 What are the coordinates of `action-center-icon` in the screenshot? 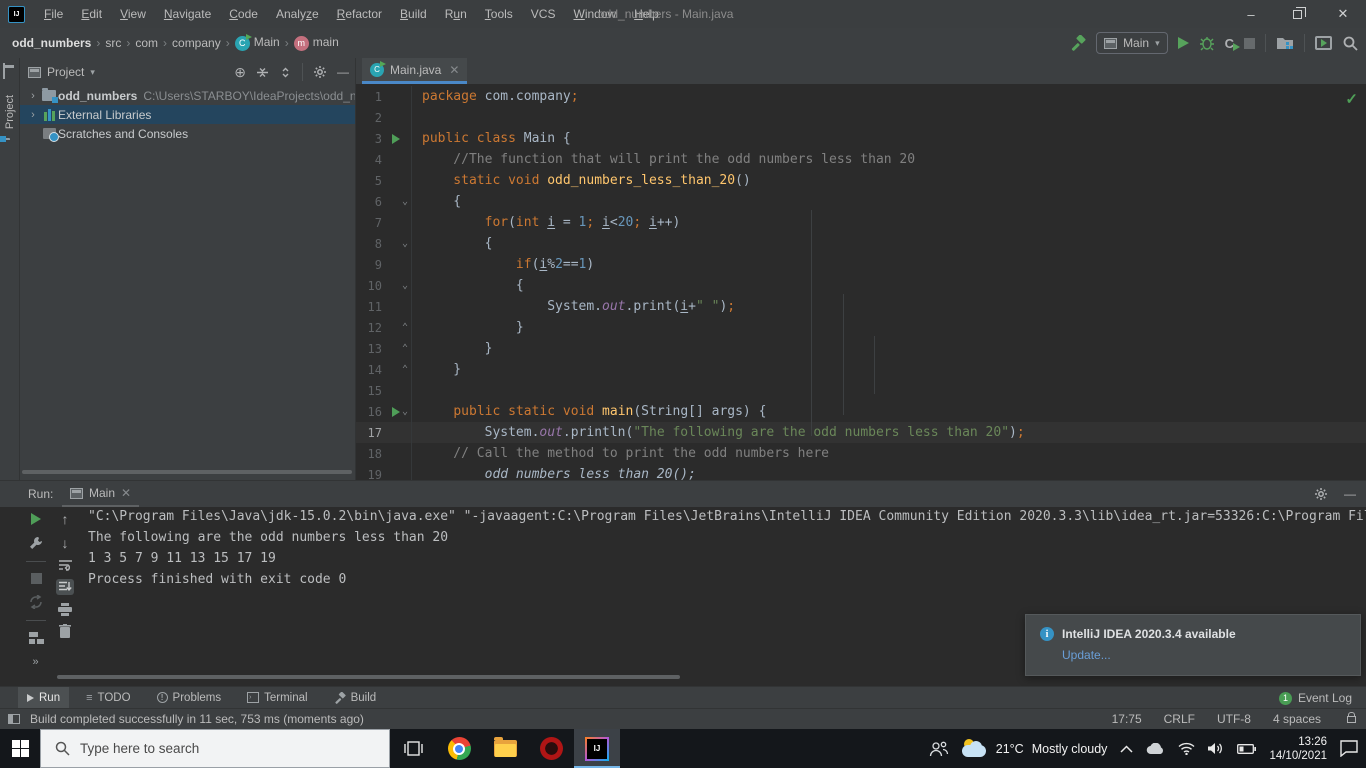 It's located at (1349, 748).